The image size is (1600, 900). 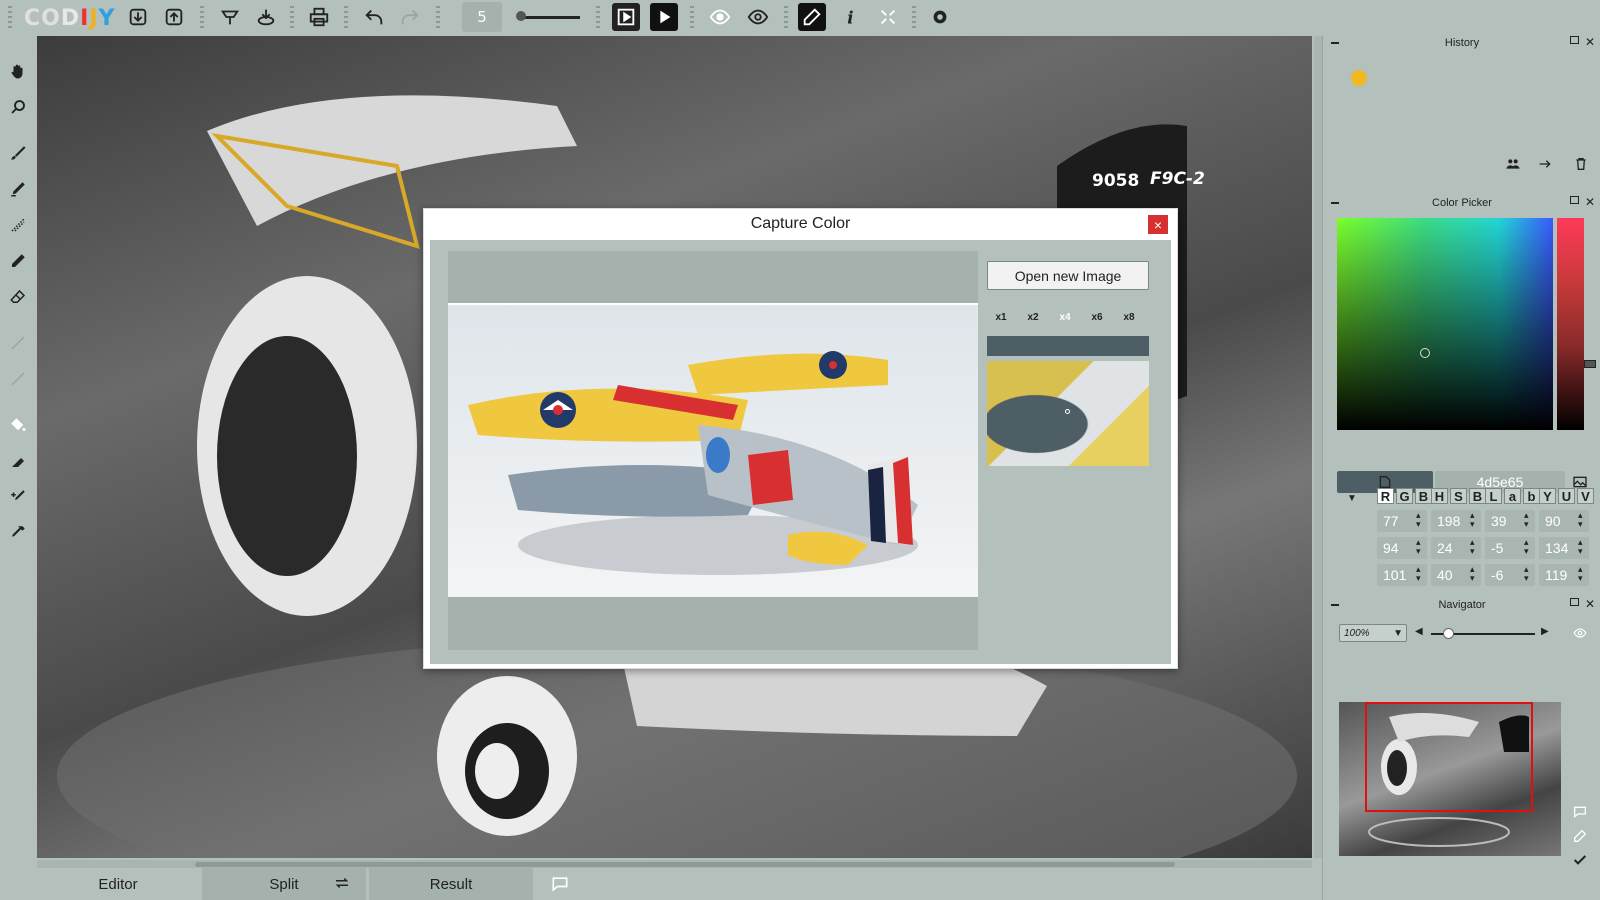 I want to click on hsb-channel-group: HSB, so click(x=1459, y=496).